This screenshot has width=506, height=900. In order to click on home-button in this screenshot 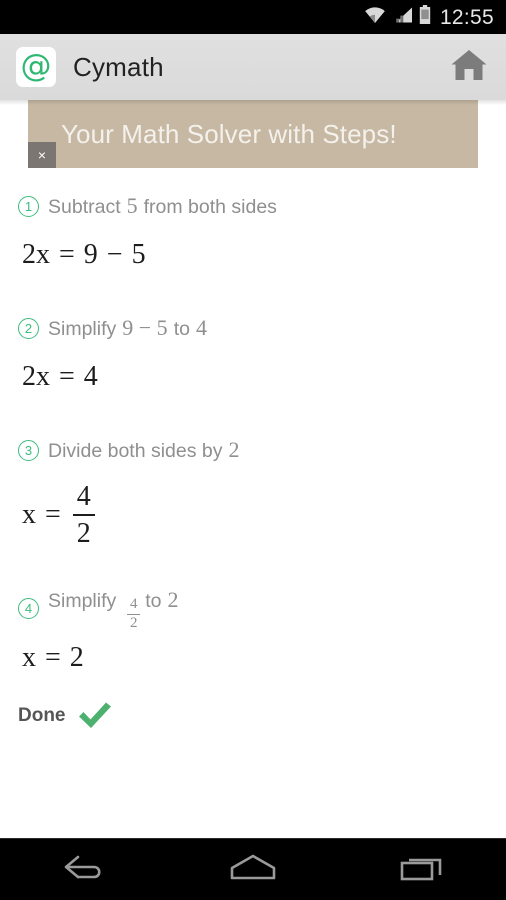, I will do `click(469, 67)`.